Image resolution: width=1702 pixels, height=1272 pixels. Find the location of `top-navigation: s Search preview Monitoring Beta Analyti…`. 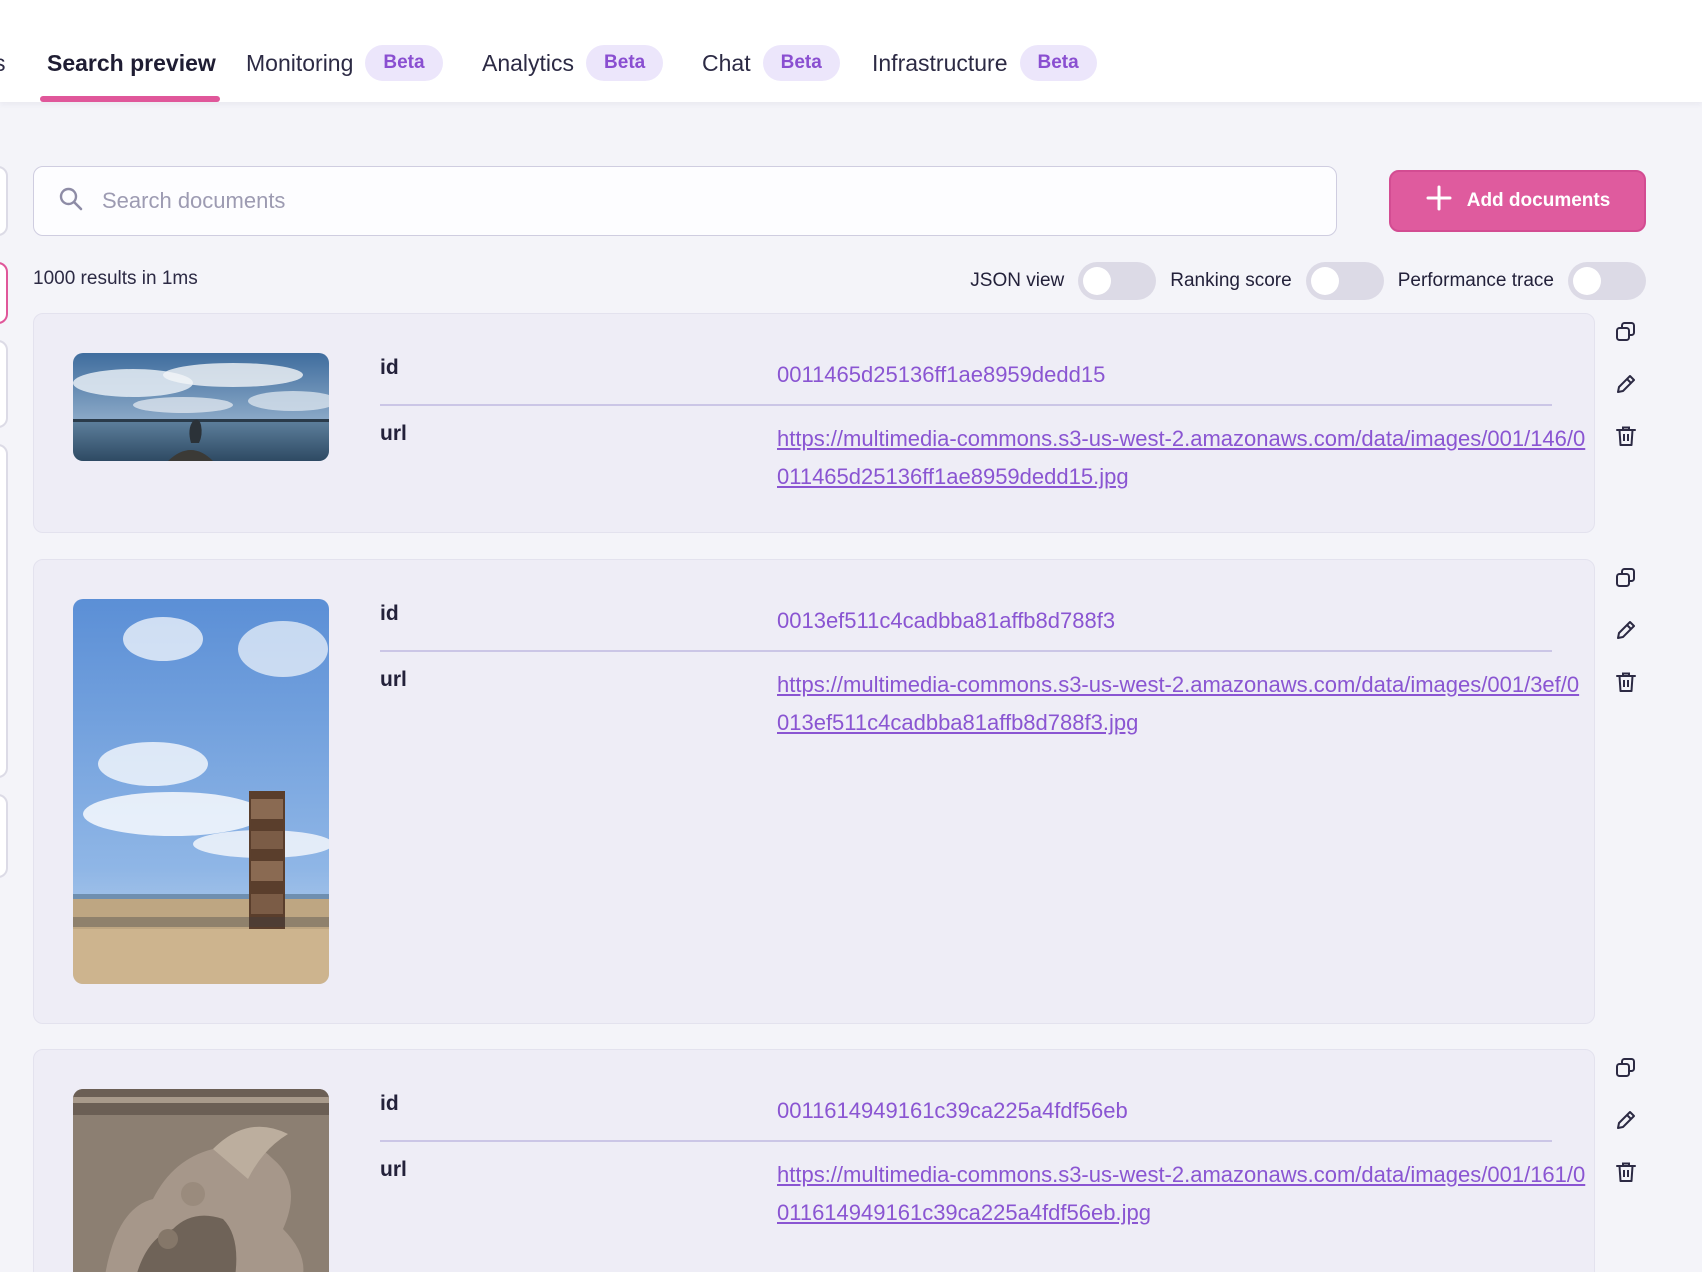

top-navigation: s Search preview Monitoring Beta Analyti… is located at coordinates (851, 51).